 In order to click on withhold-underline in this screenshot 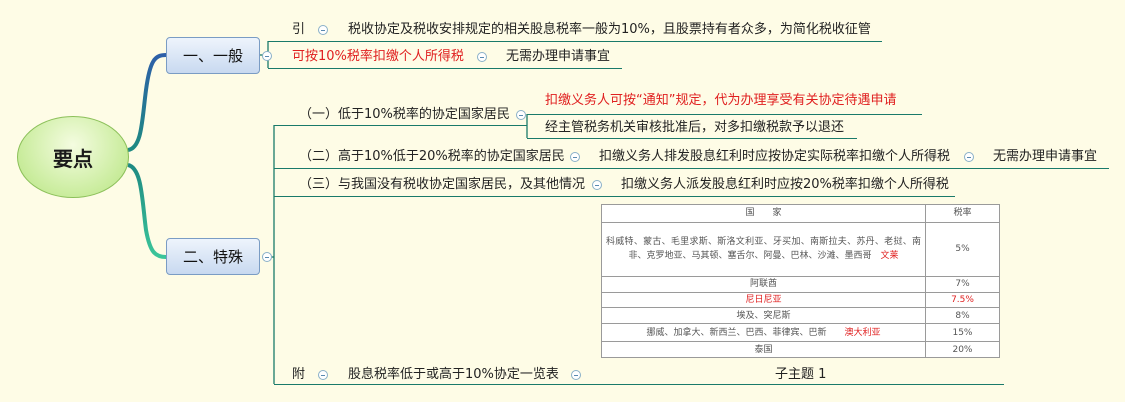, I will do `click(445, 68)`.